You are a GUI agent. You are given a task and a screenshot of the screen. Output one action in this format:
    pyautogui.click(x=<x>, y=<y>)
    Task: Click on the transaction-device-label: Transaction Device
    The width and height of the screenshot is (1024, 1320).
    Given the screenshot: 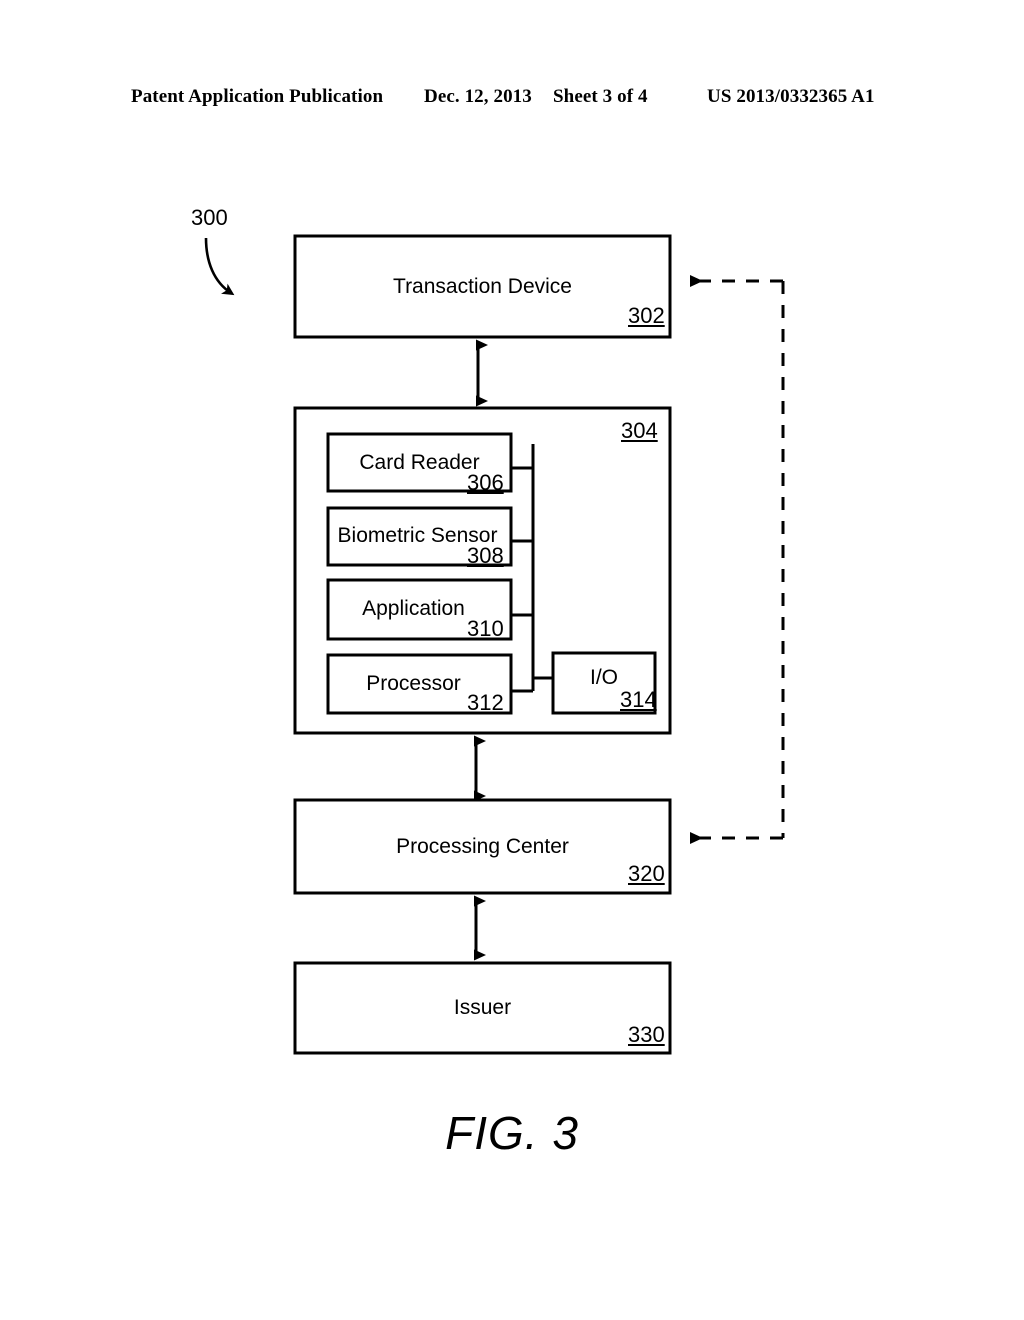 What is the action you would take?
    pyautogui.click(x=482, y=286)
    